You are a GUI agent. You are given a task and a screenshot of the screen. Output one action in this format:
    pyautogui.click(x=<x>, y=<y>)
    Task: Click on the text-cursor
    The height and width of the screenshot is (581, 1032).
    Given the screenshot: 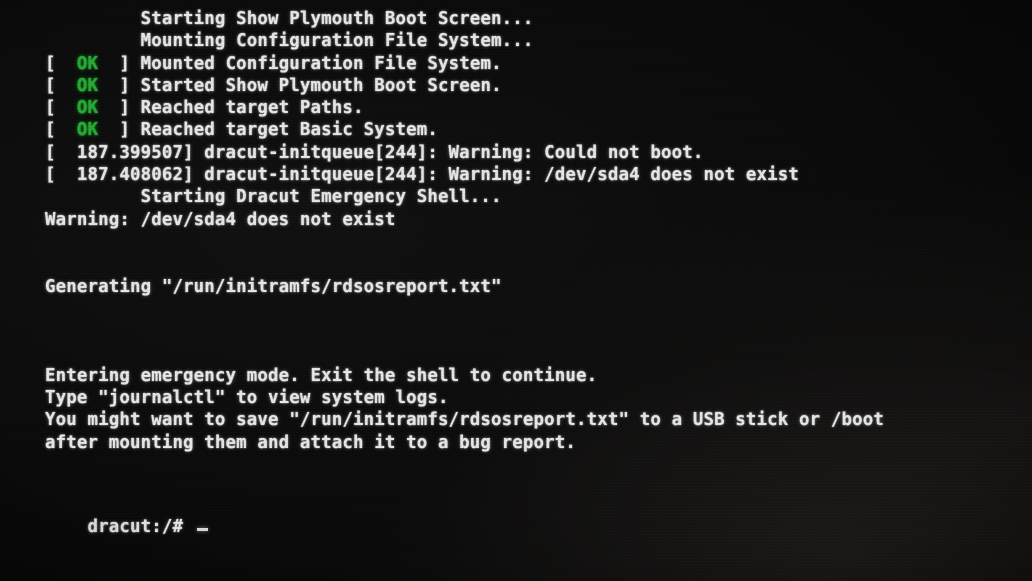 What is the action you would take?
    pyautogui.click(x=203, y=530)
    